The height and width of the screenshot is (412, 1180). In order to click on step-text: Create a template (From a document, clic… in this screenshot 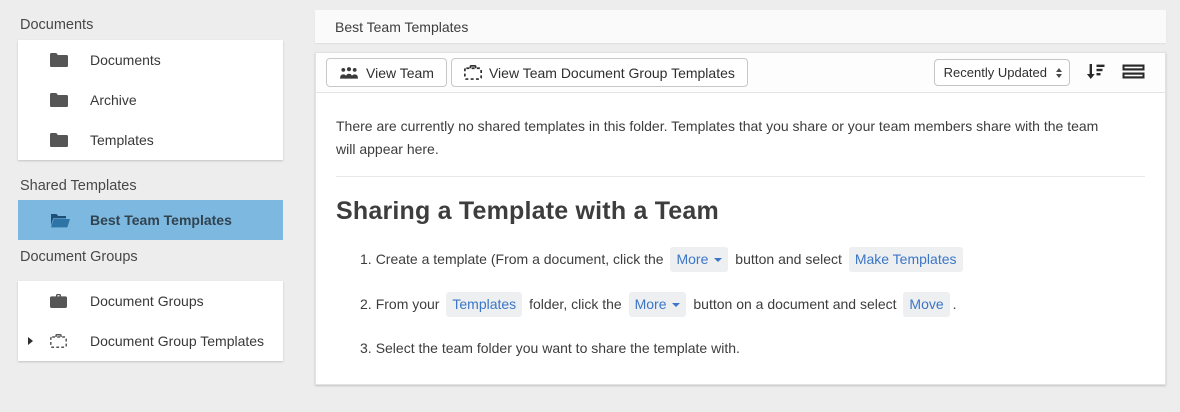, I will do `click(519, 259)`.